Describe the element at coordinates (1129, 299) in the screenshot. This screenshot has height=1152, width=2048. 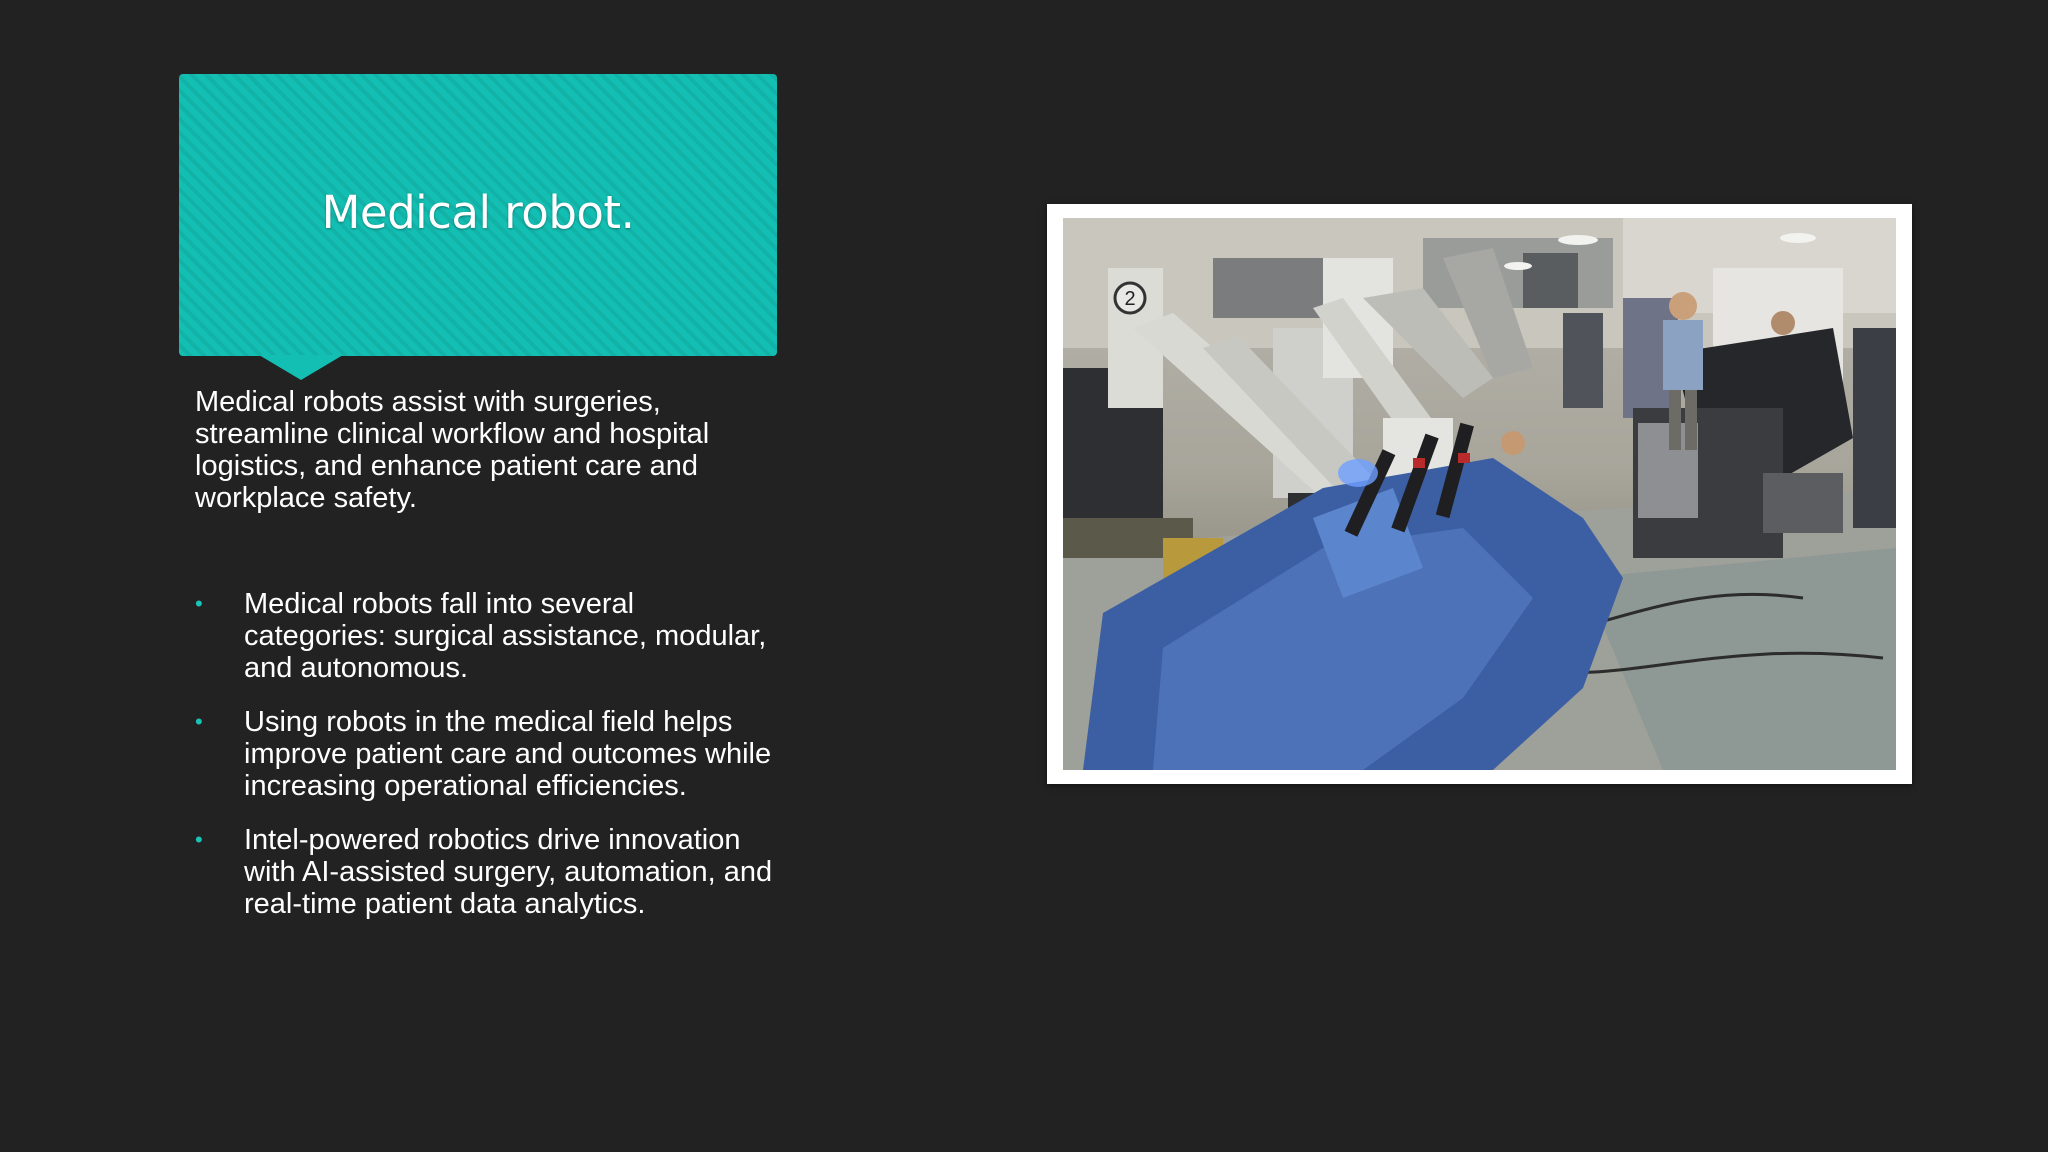
I see `arm-number-label: 2` at that location.